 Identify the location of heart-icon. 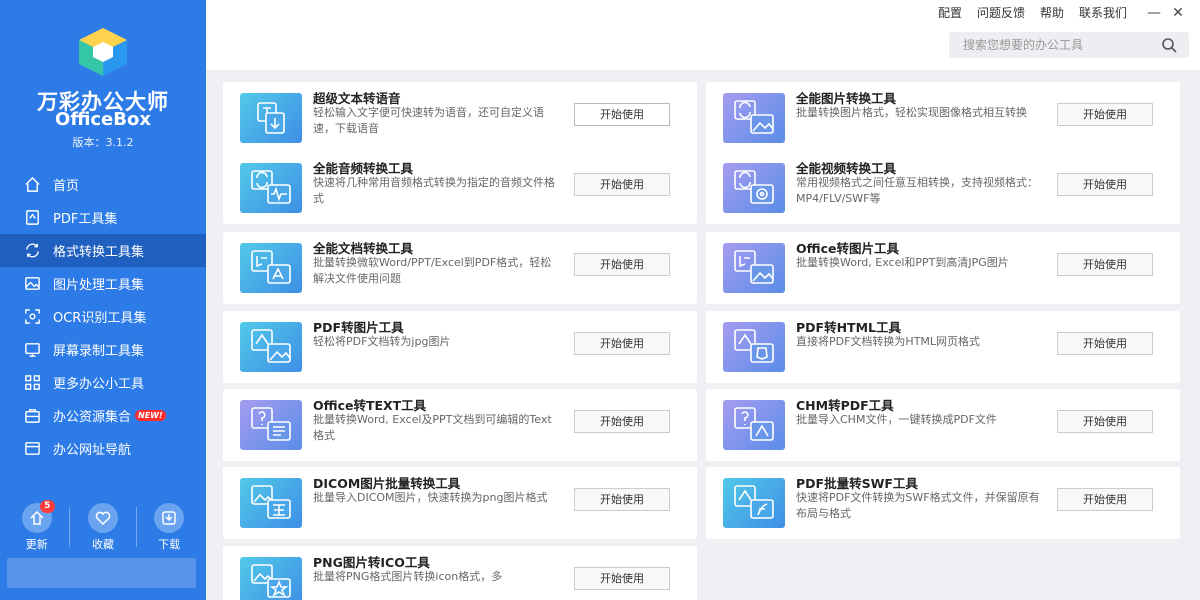
(103, 518).